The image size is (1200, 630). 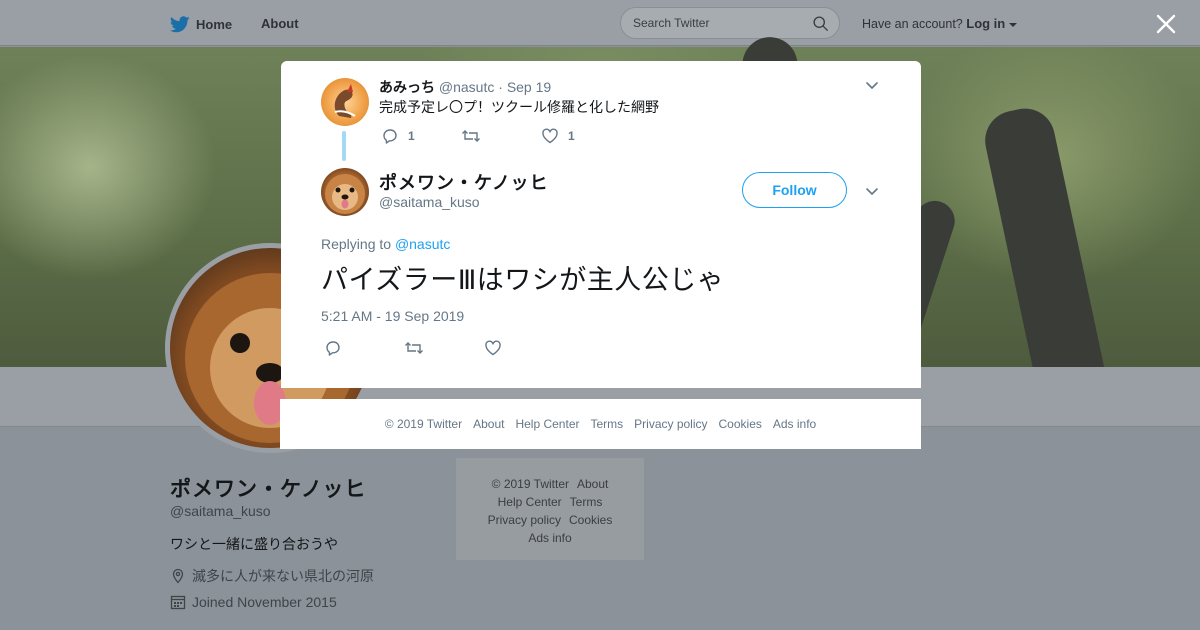 I want to click on main-author-handle: @saitama_kuso, so click(x=429, y=202).